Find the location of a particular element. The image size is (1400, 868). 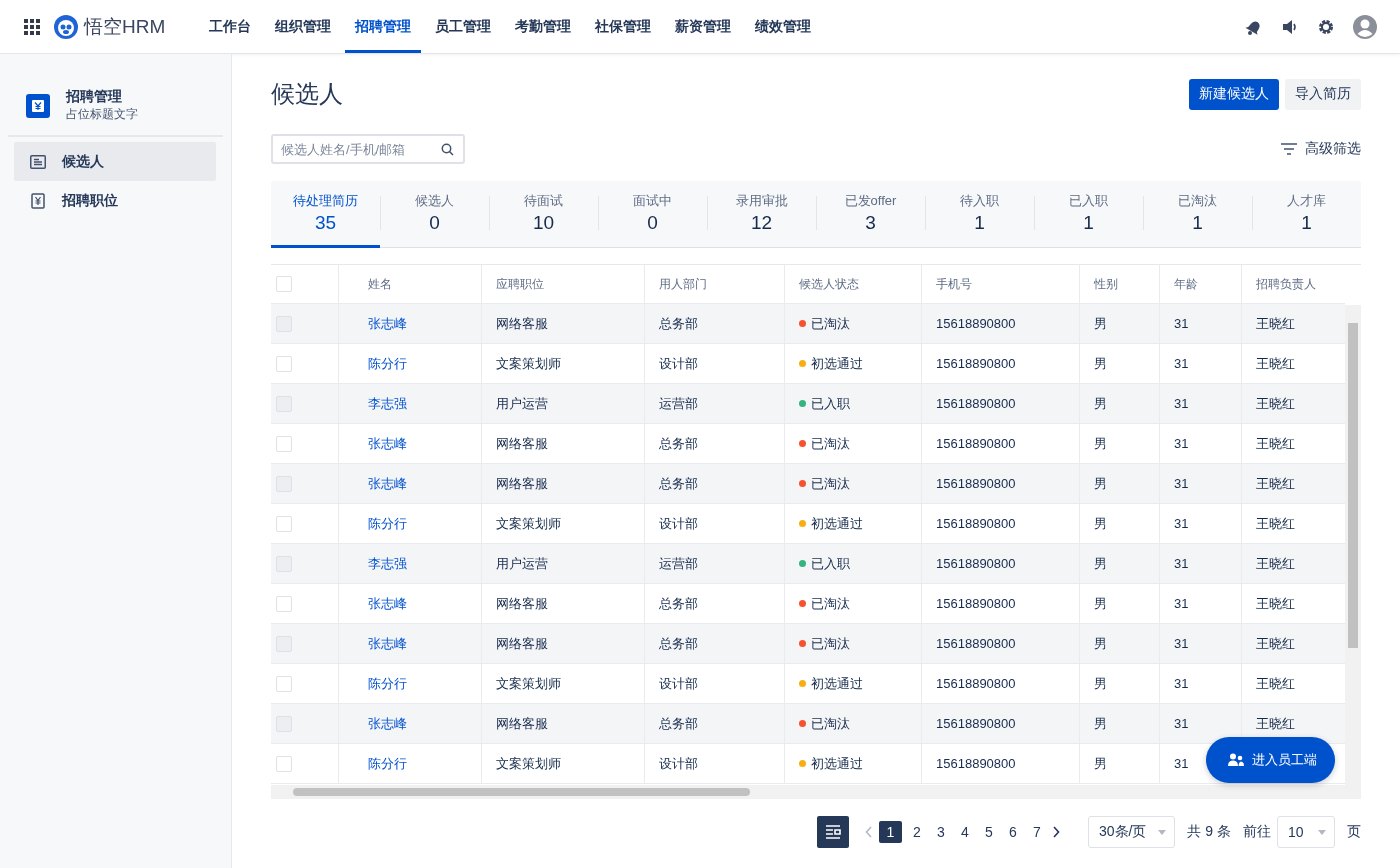

nav-tab: 薪资管理 is located at coordinates (703, 26).